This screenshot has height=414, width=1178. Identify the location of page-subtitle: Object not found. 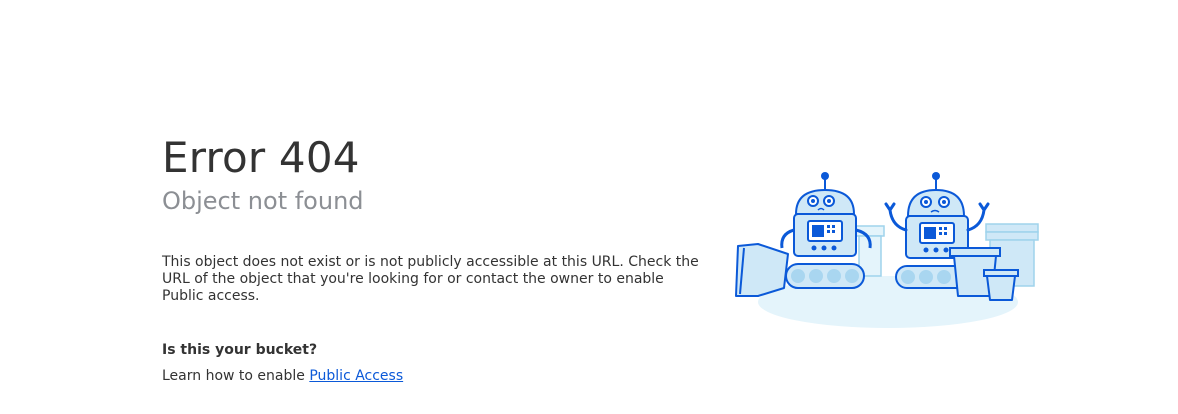
(263, 201).